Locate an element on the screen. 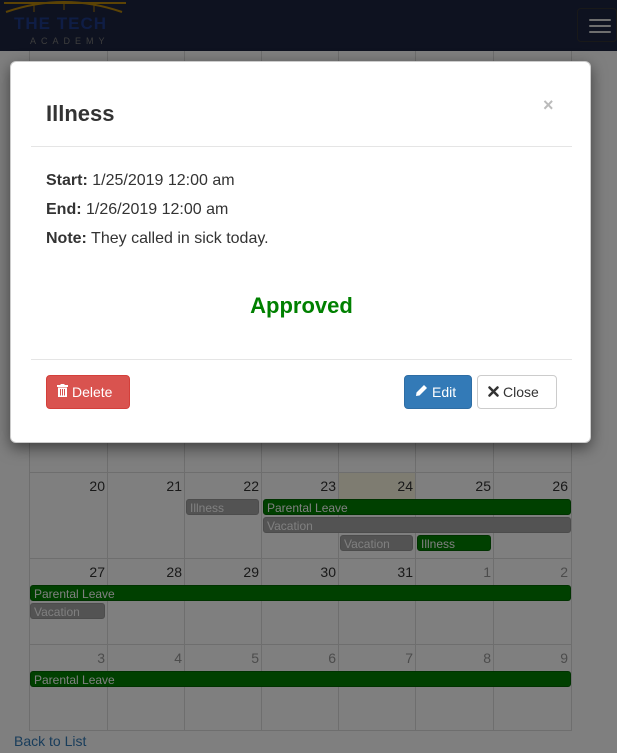 This screenshot has height=753, width=617. header-divider is located at coordinates (301, 146).